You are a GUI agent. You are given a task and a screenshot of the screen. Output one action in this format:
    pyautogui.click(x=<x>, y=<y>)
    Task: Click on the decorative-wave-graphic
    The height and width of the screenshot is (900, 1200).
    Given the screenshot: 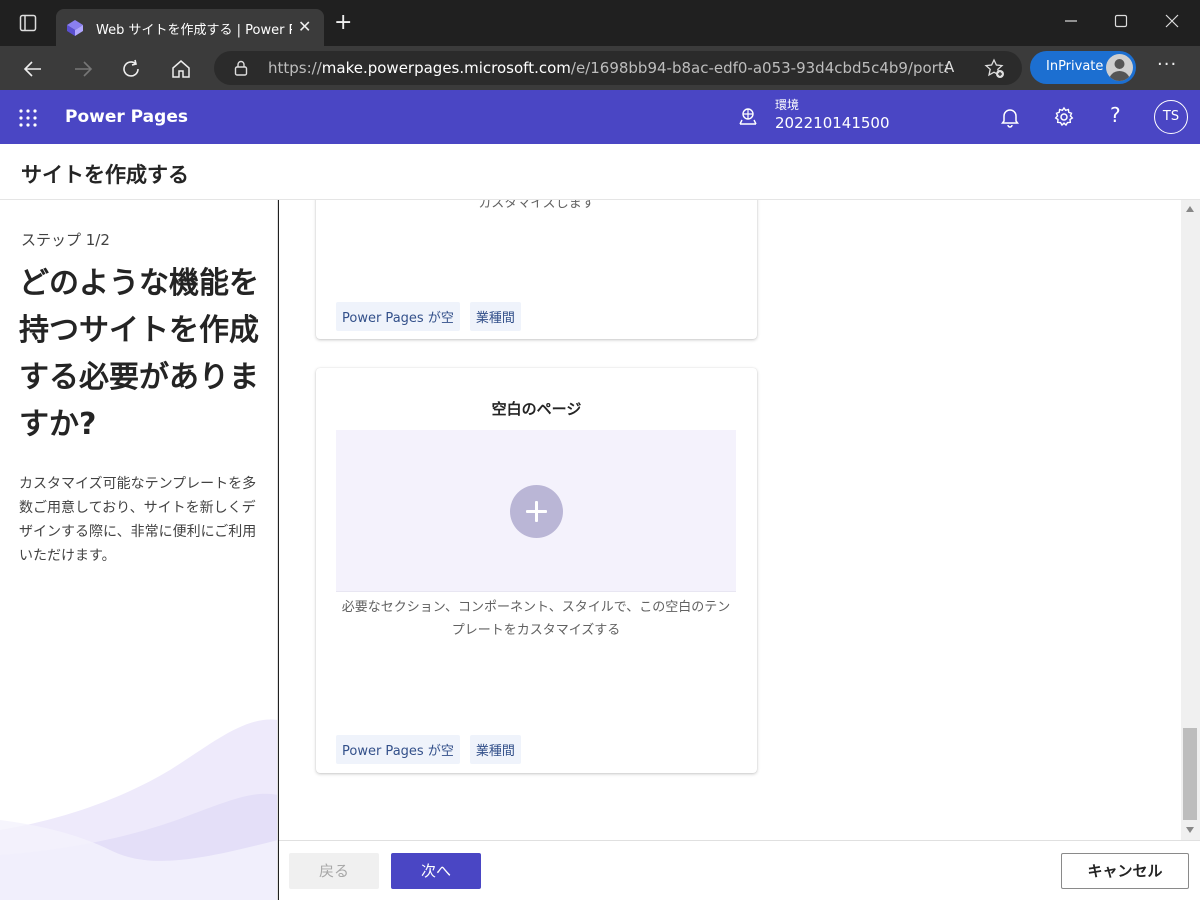 What is the action you would take?
    pyautogui.click(x=138, y=809)
    